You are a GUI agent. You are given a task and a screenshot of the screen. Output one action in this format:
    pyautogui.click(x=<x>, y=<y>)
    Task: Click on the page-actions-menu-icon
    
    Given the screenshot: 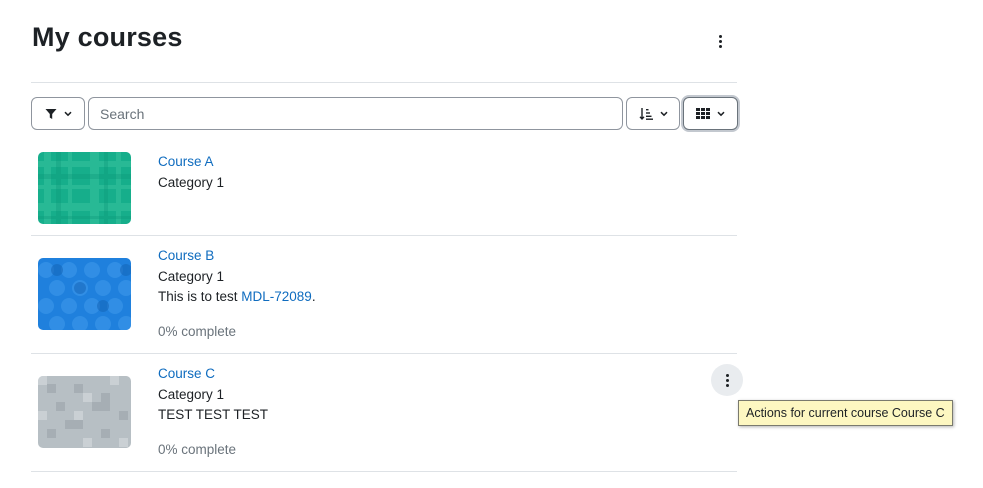 What is the action you would take?
    pyautogui.click(x=720, y=41)
    